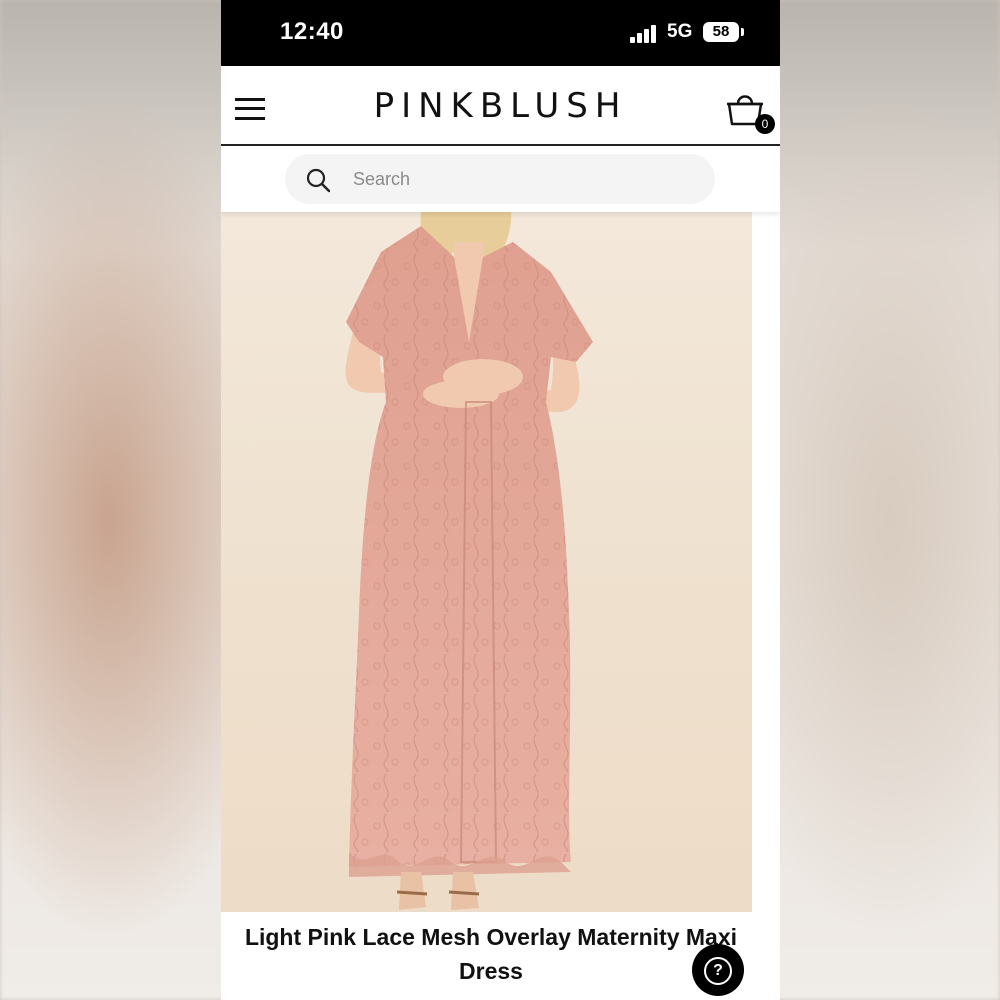 The height and width of the screenshot is (1000, 1000). Describe the element at coordinates (680, 31) in the screenshot. I see `network-label: 5G` at that location.